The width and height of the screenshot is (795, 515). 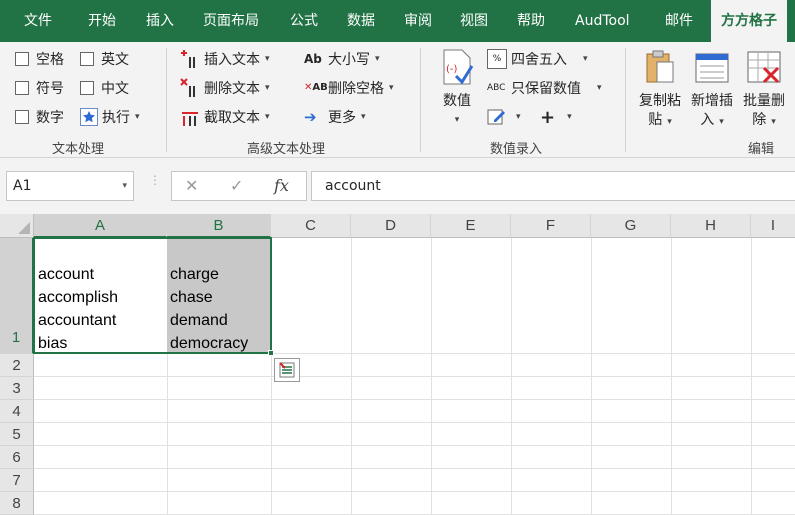 I want to click on column-header-i: I, so click(x=773, y=226).